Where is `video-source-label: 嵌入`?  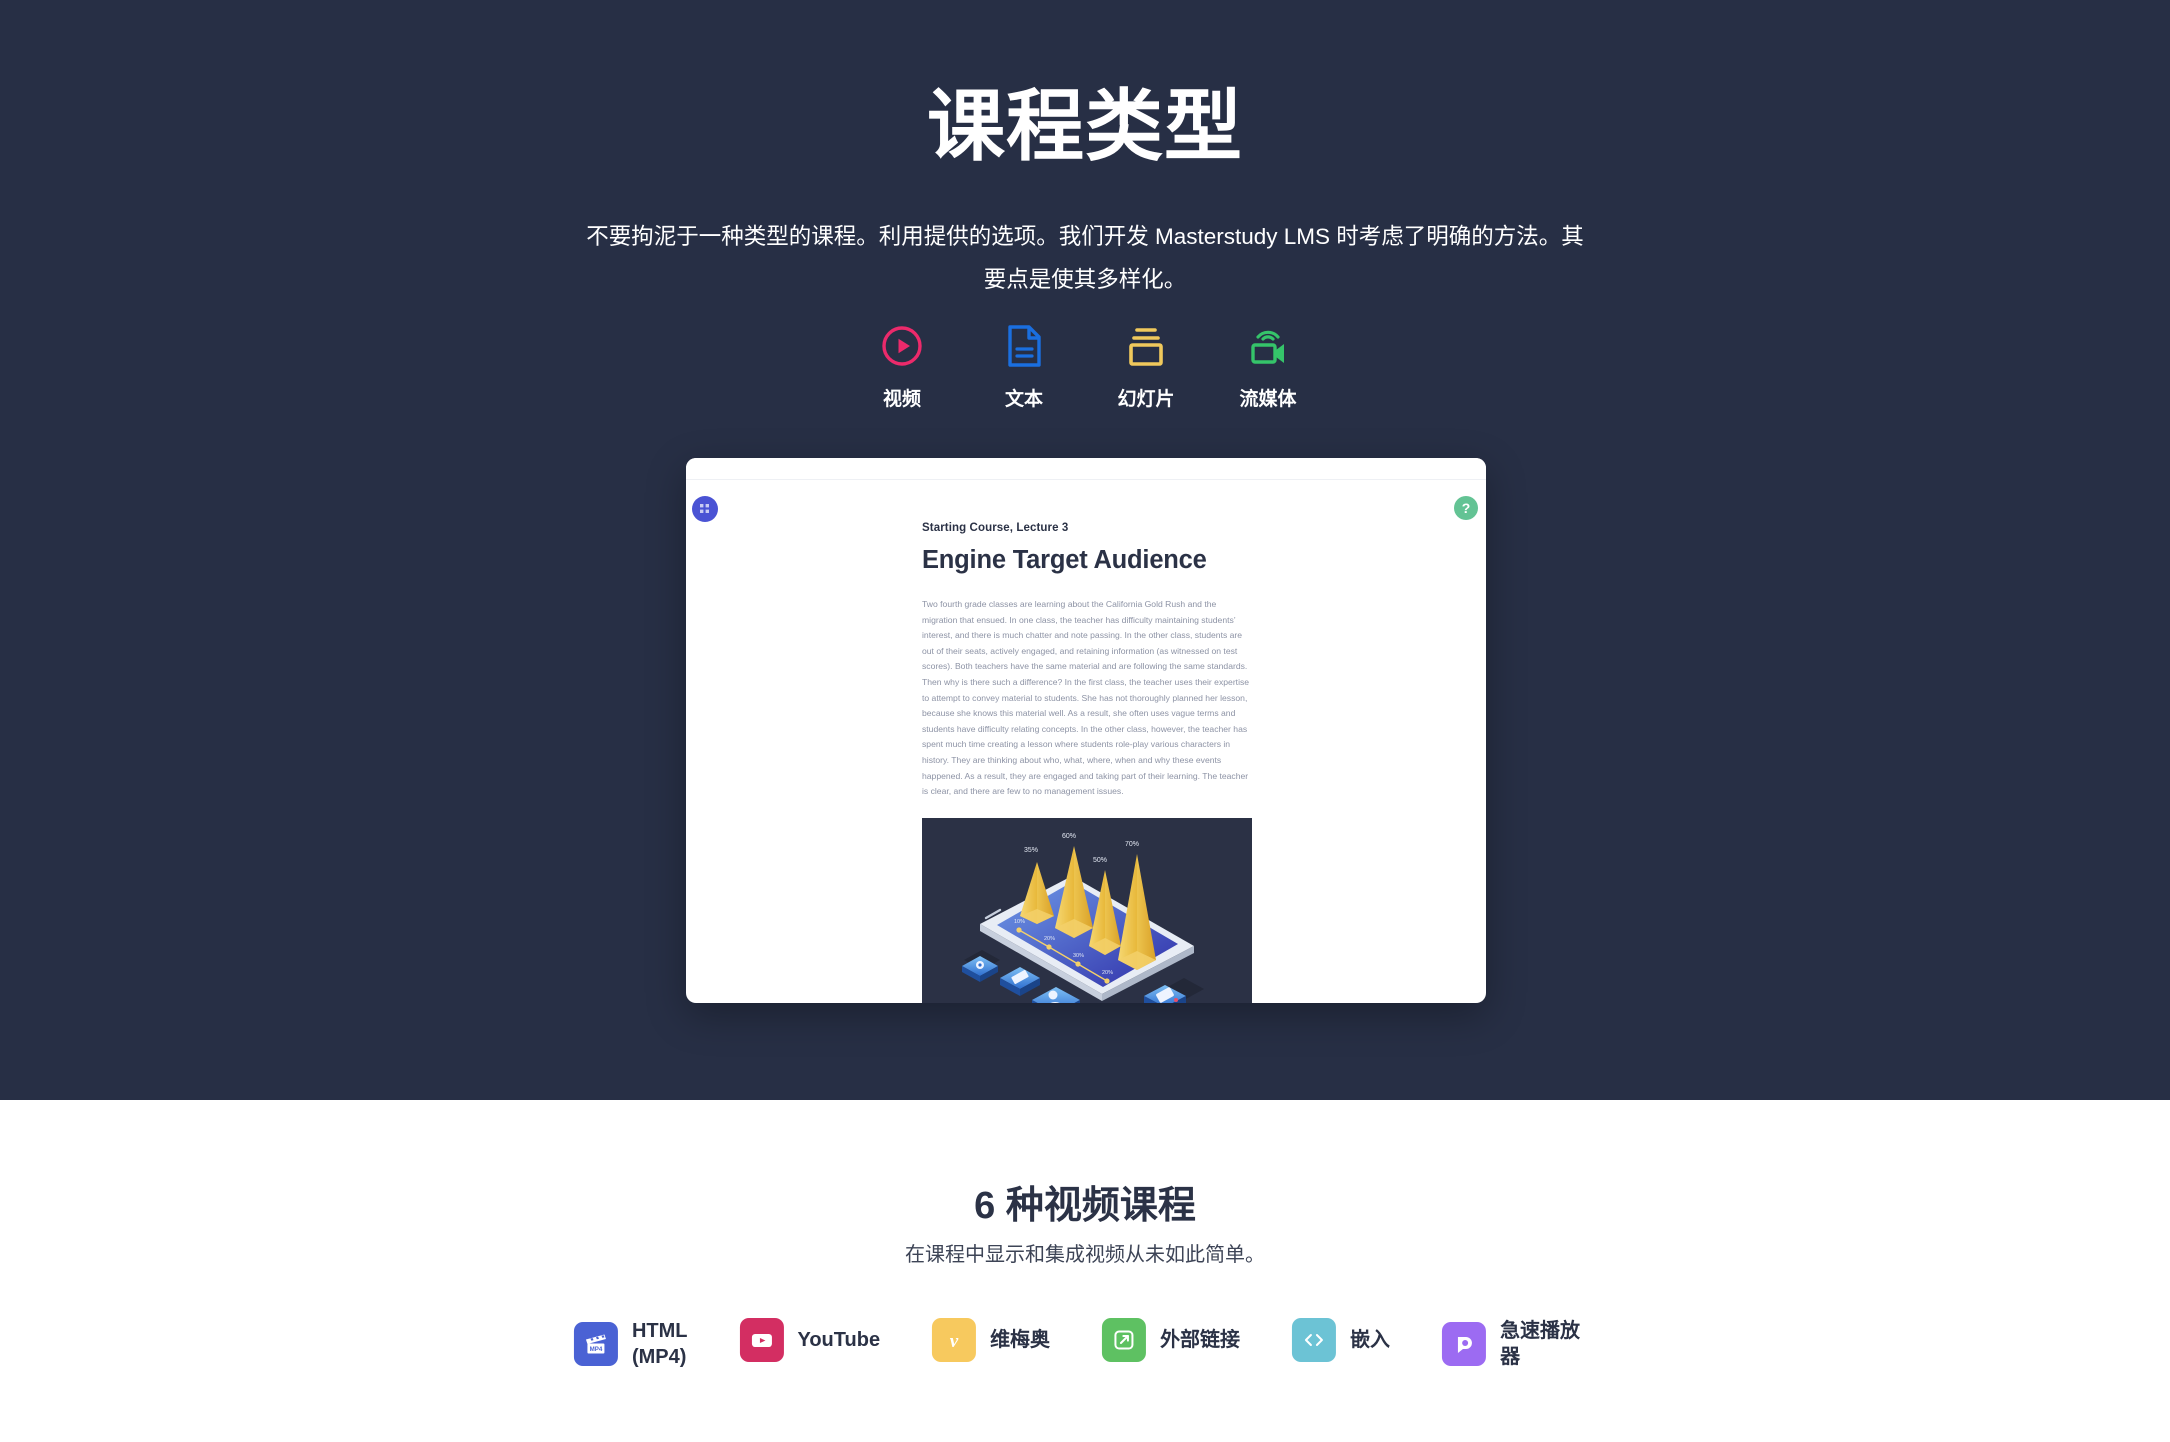
video-source-label: 嵌入 is located at coordinates (1370, 1340).